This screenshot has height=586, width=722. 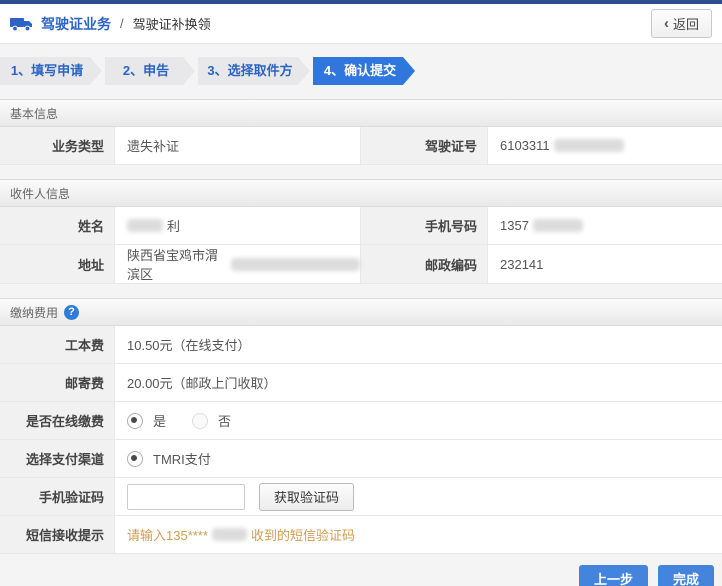 I want to click on help-icon: ?, so click(x=72, y=312).